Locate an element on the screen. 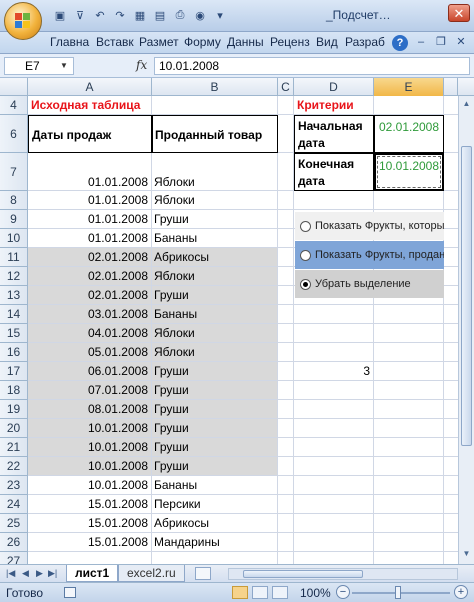  filter-icon: ⊽ is located at coordinates (80, 15).